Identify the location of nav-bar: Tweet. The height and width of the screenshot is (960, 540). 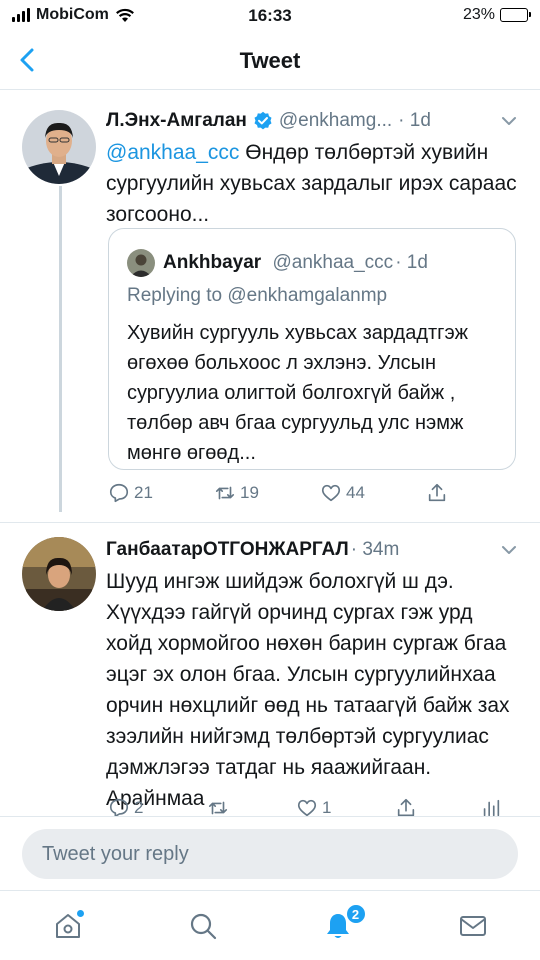
(270, 61).